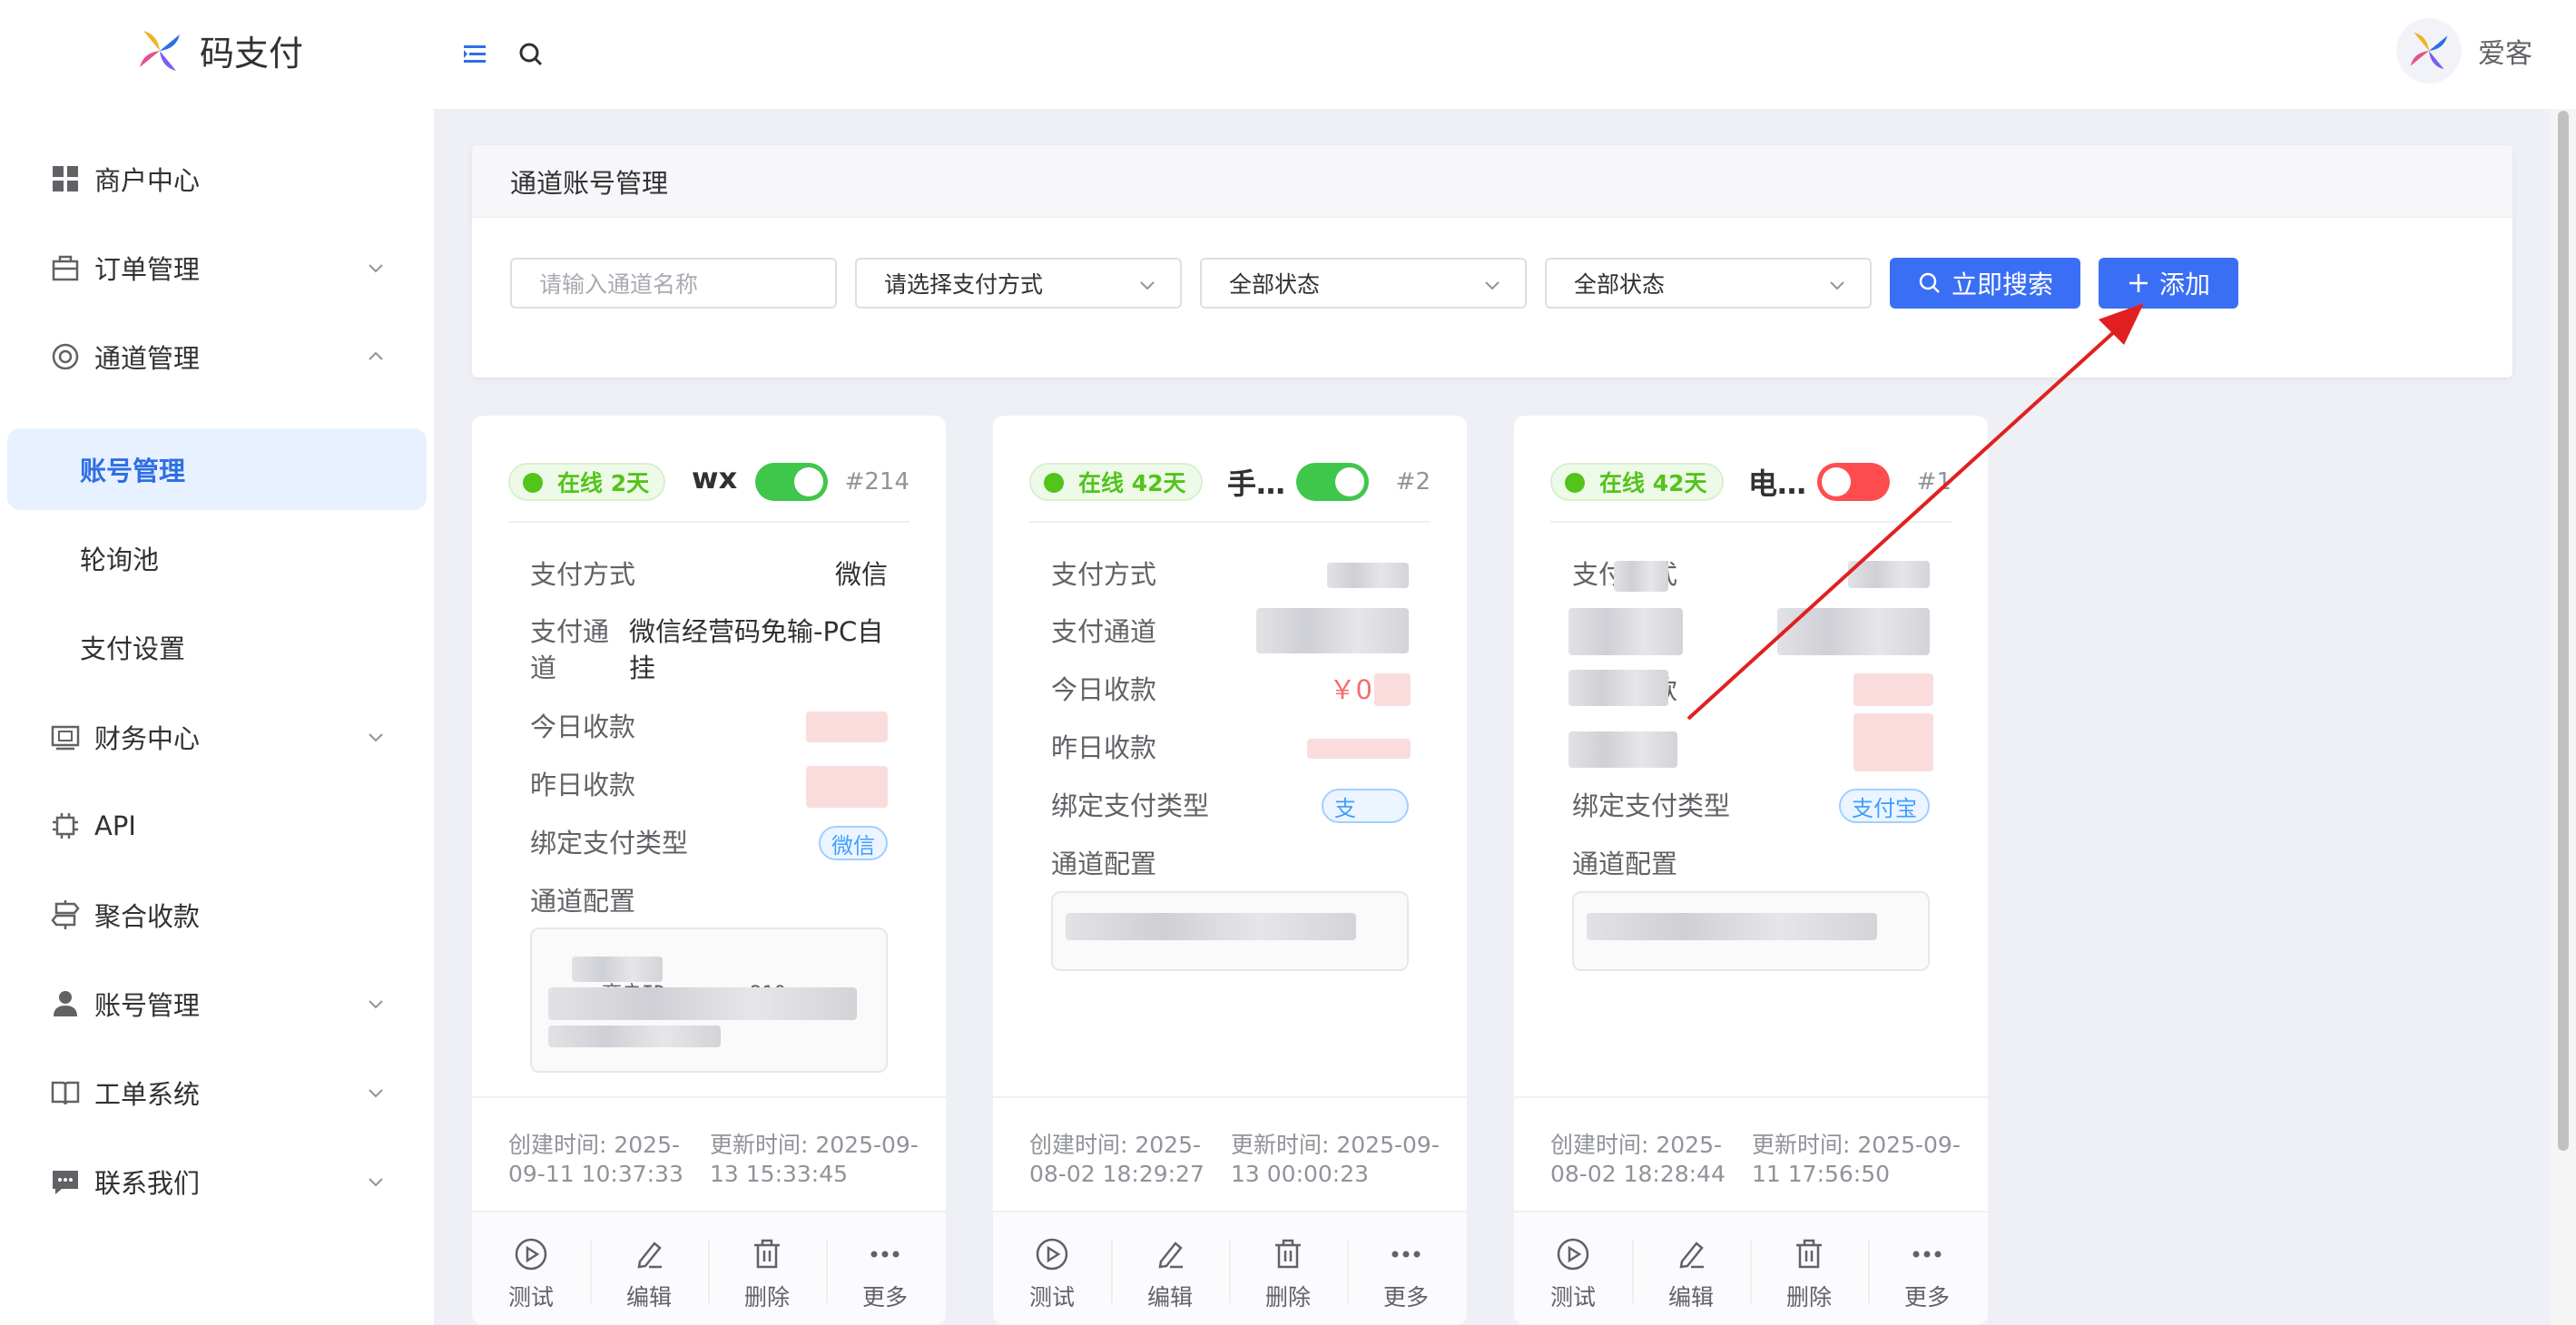 The width and height of the screenshot is (2576, 1325). Describe the element at coordinates (1884, 806) in the screenshot. I see `pay-type-tag: 支付宝` at that location.